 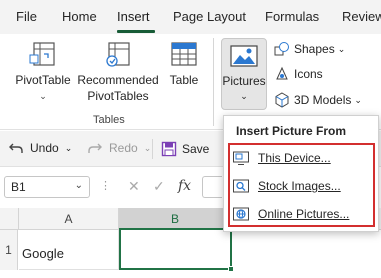 What do you see at coordinates (159, 186) in the screenshot?
I see `enter-icon: ✓` at bounding box center [159, 186].